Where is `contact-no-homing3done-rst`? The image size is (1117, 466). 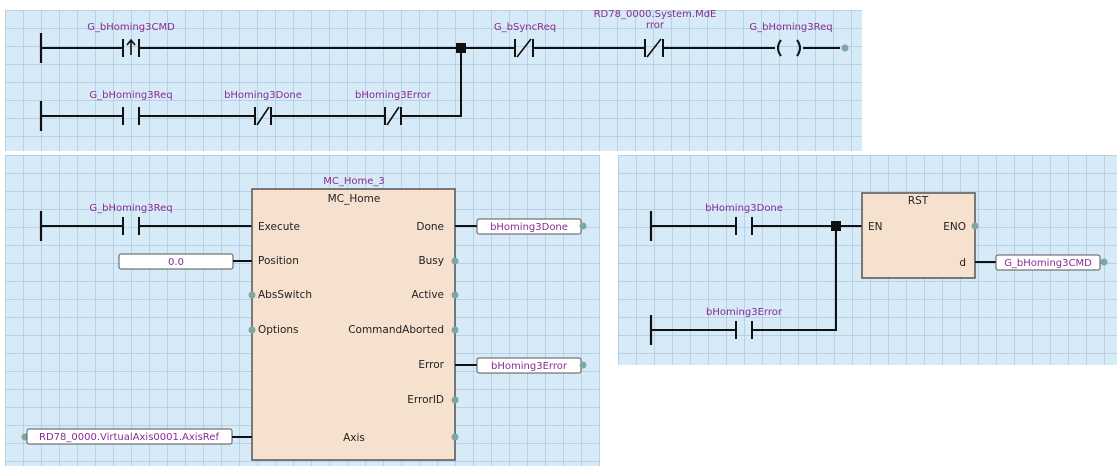 contact-no-homing3done-rst is located at coordinates (744, 226).